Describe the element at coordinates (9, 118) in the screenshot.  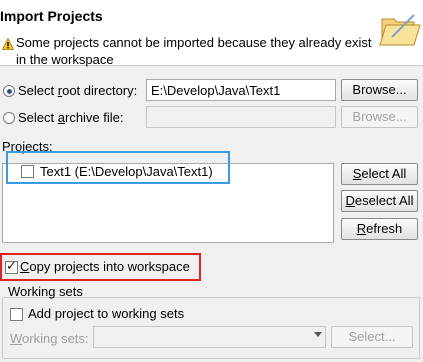
I see `archive-file-radio` at that location.